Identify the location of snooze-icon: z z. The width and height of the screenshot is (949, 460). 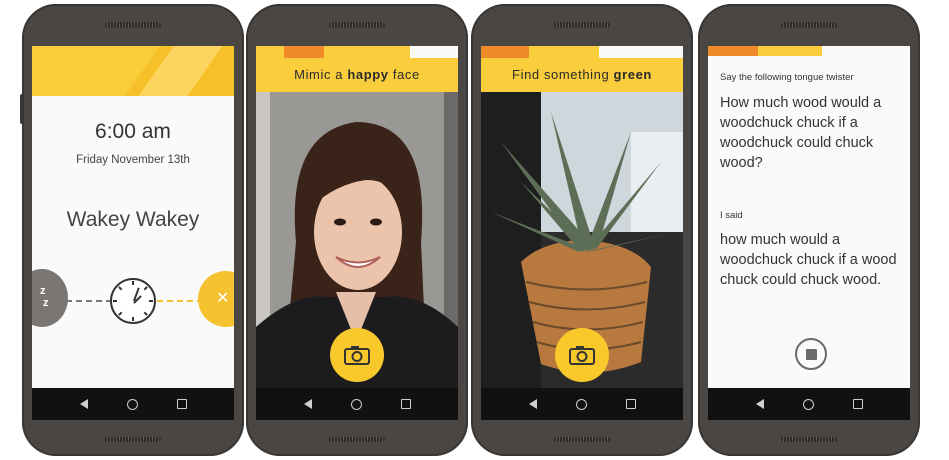
(44, 297).